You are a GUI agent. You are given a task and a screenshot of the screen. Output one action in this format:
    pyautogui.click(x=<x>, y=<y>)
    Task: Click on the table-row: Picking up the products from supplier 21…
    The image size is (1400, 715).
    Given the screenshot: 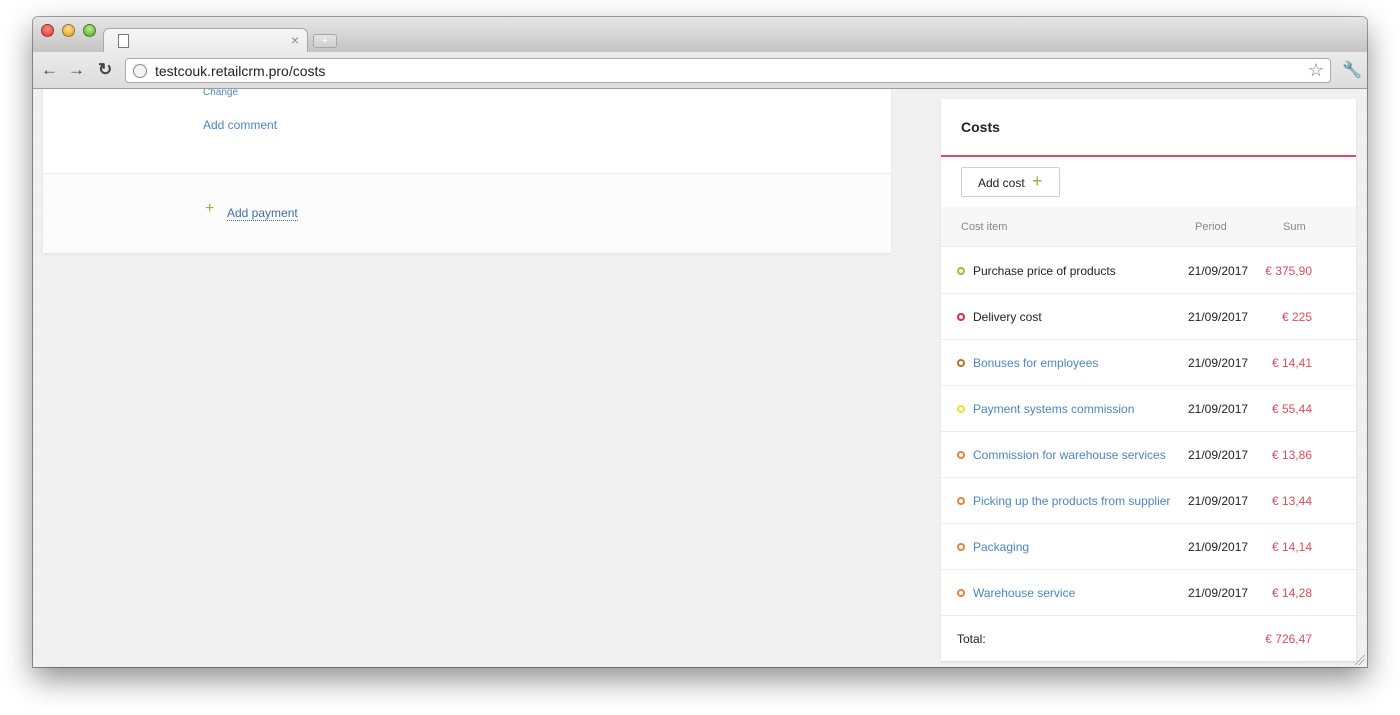 What is the action you would take?
    pyautogui.click(x=1148, y=501)
    